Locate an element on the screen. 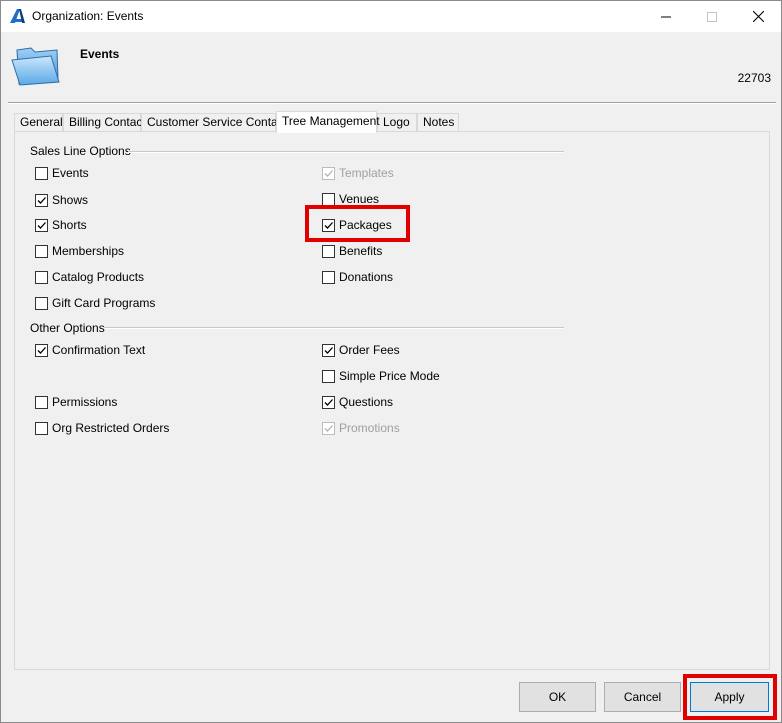  tab-label: Notes is located at coordinates (439, 122).